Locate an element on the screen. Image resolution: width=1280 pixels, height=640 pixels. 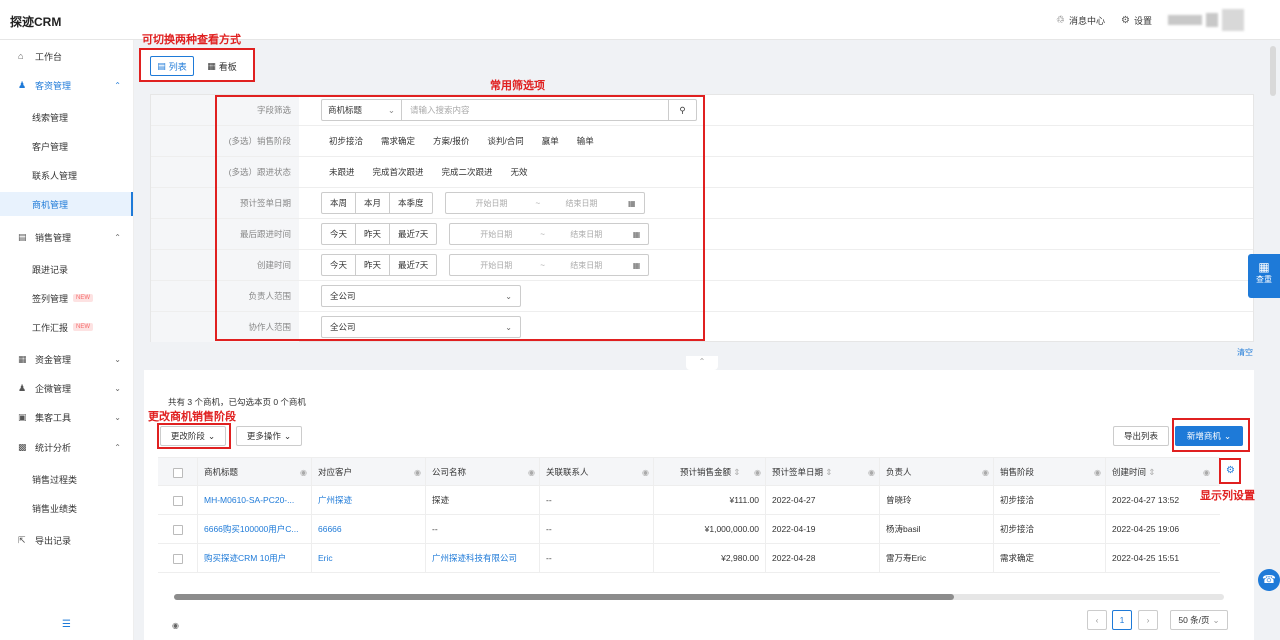
collapse-menu-icon: ☰ is located at coordinates (66, 624).